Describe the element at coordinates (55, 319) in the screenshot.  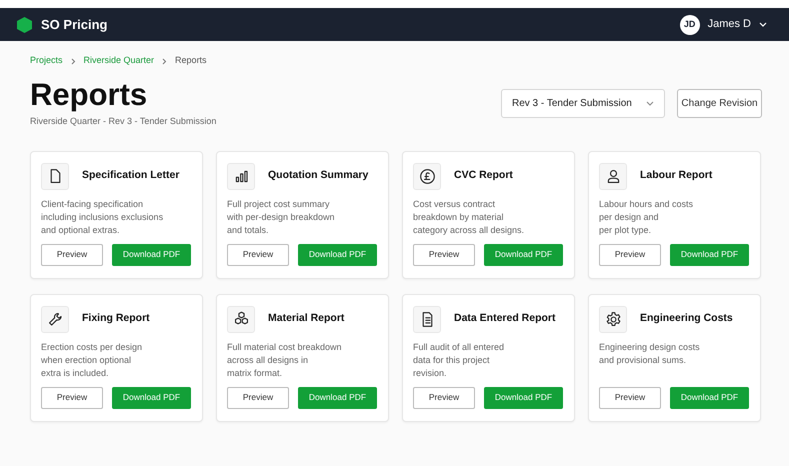
I see `wrench-icon` at that location.